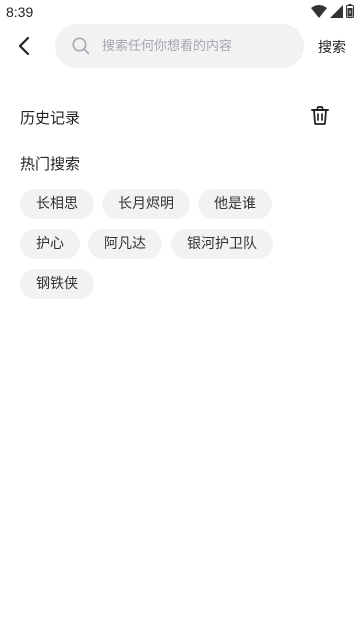 The height and width of the screenshot is (640, 360). I want to click on chevron-left-icon, so click(24, 46).